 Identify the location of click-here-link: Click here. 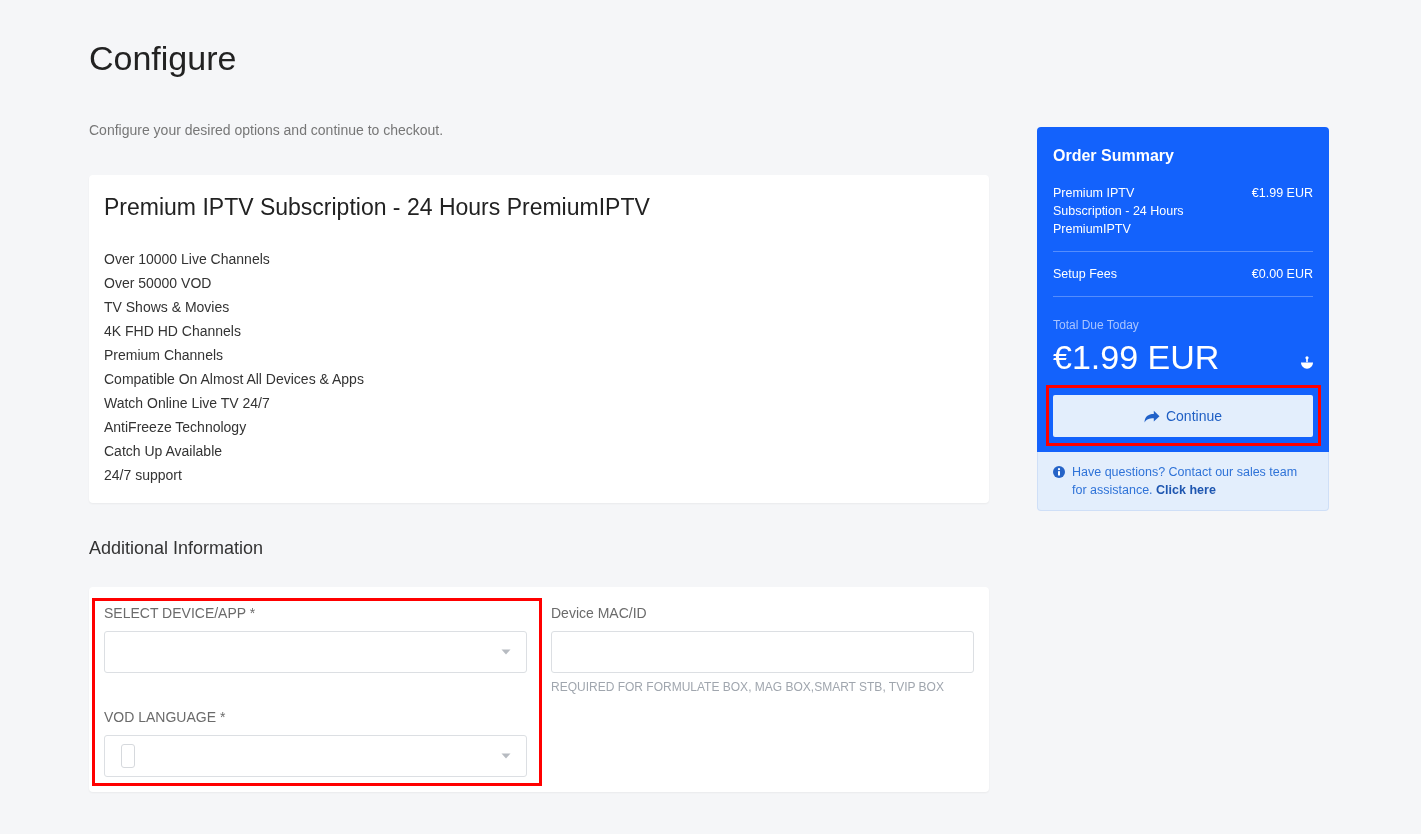
(1186, 490).